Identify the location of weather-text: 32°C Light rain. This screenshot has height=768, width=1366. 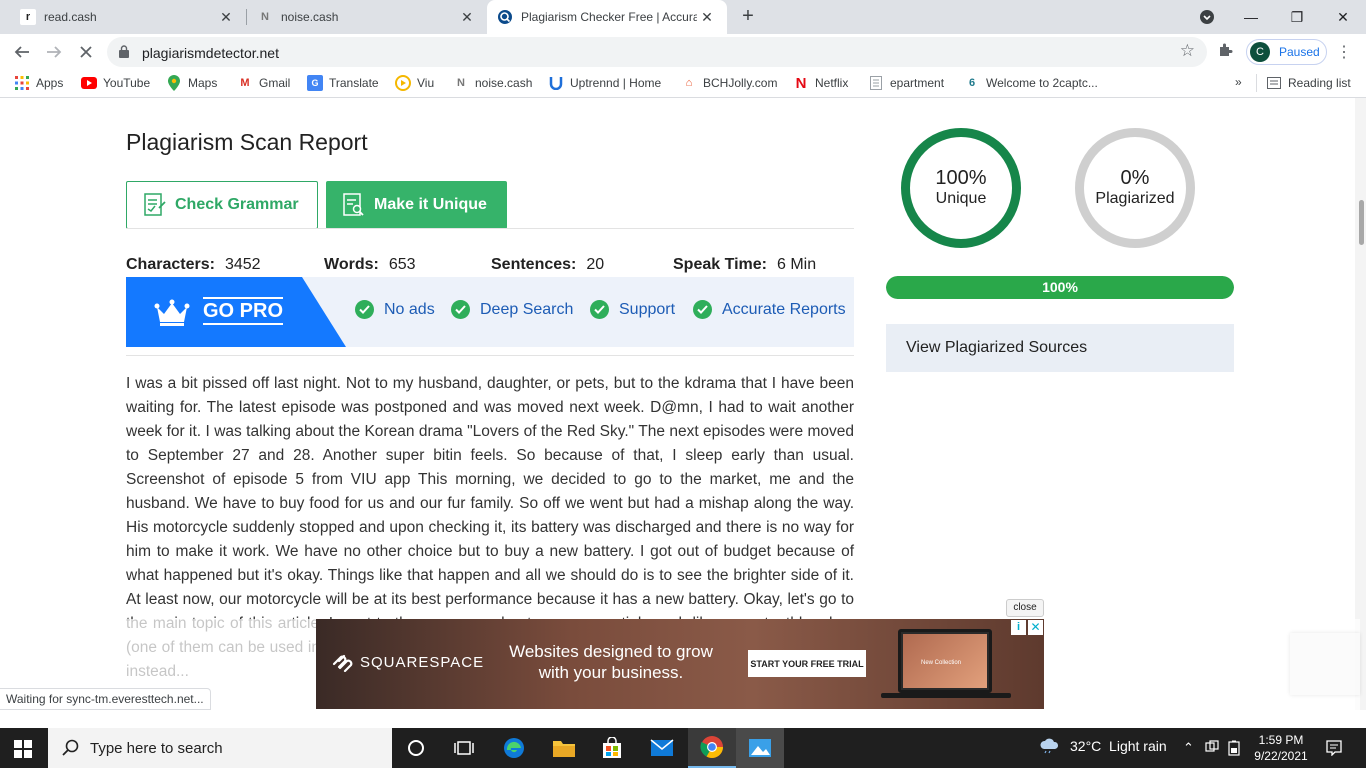
(1118, 746).